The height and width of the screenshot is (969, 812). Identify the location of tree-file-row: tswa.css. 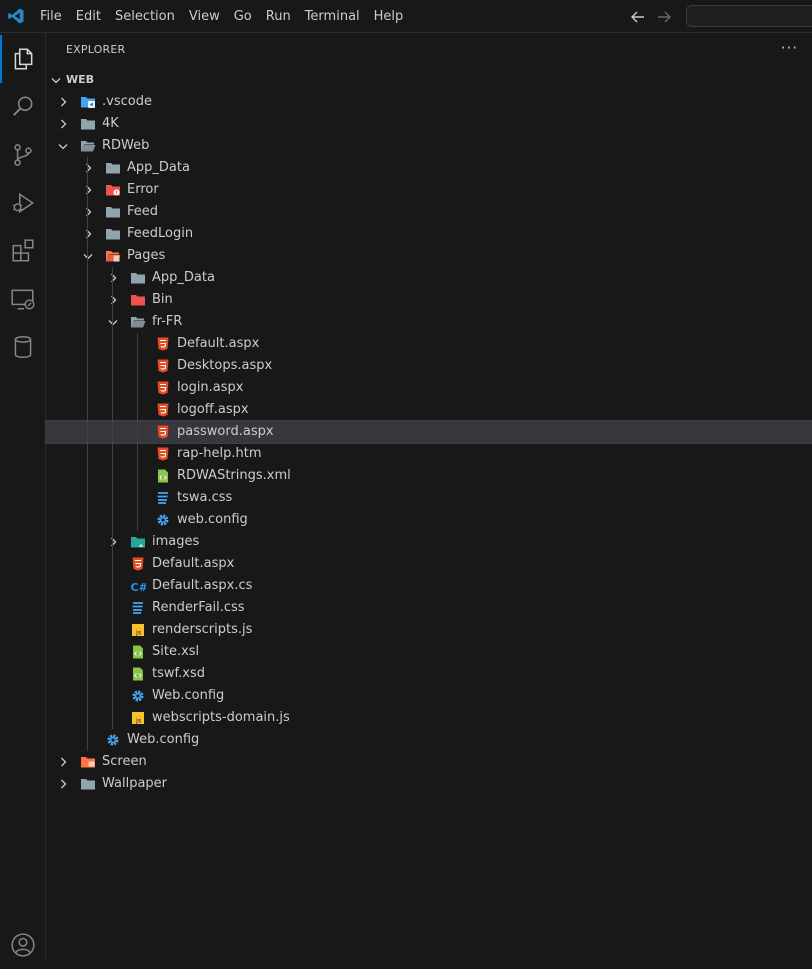
(429, 498).